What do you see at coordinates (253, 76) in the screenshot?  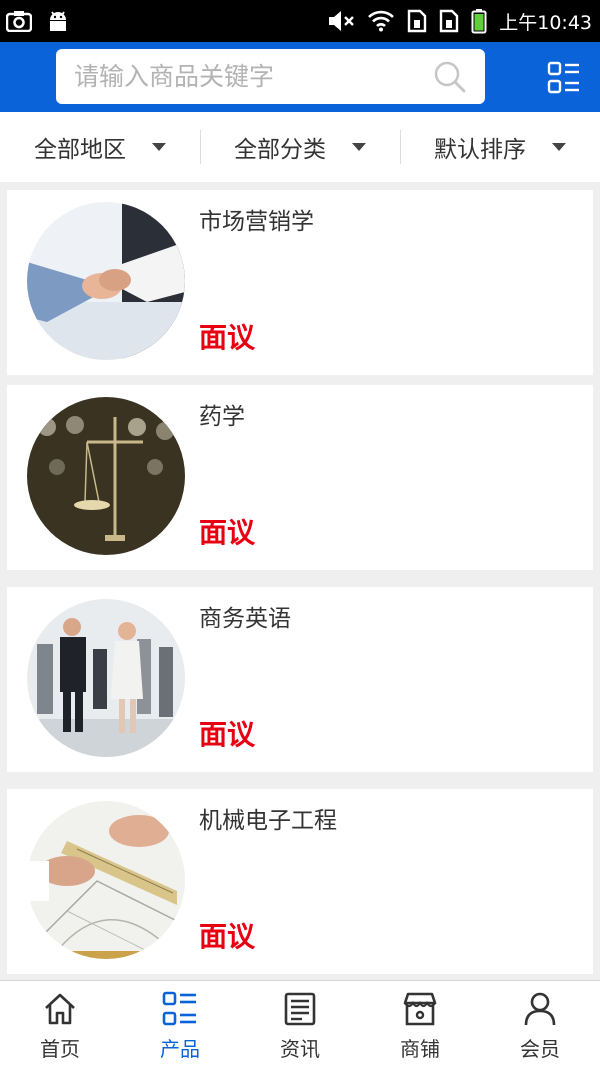 I see `search-input` at bounding box center [253, 76].